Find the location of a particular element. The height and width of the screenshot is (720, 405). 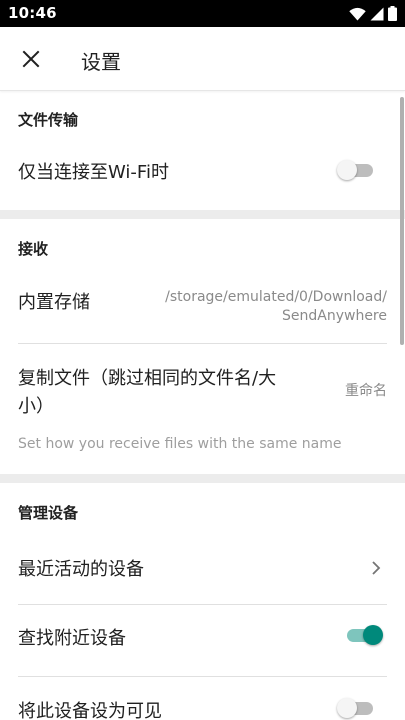

storage-label: 内置存储 is located at coordinates (54, 302).